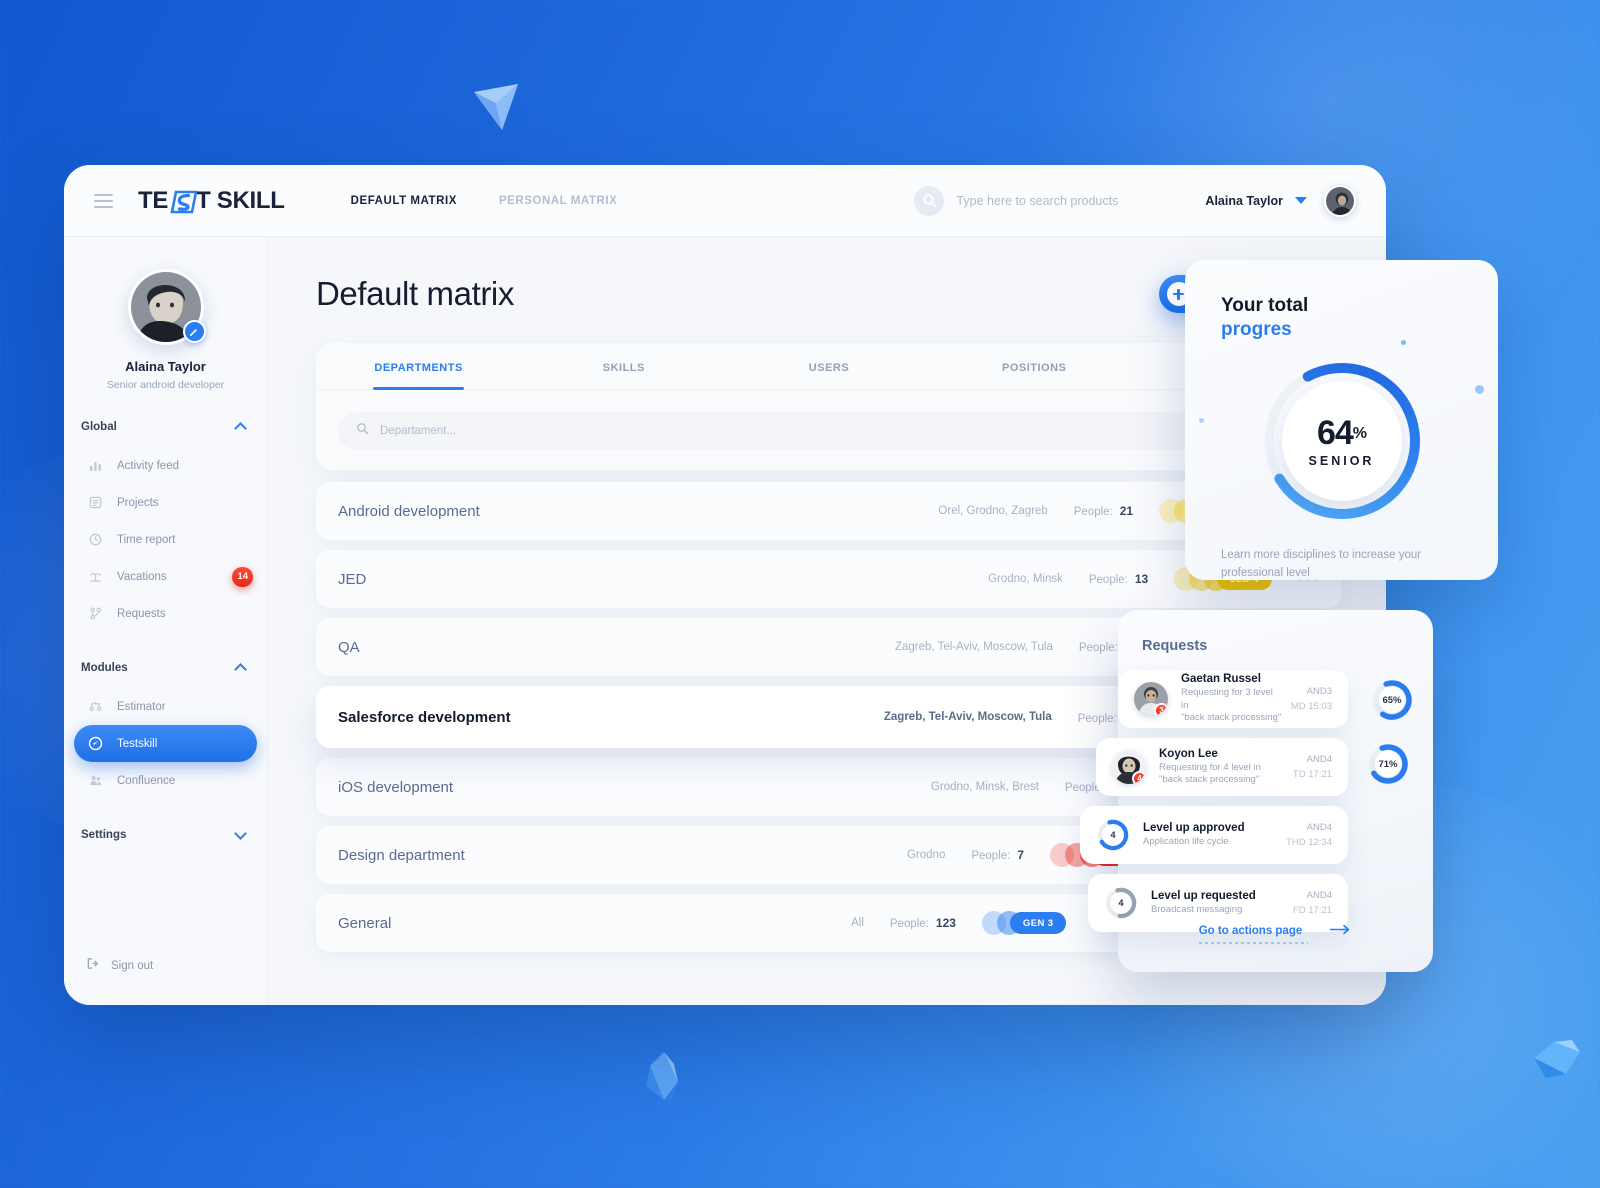  I want to click on department-name: Android development, so click(409, 511).